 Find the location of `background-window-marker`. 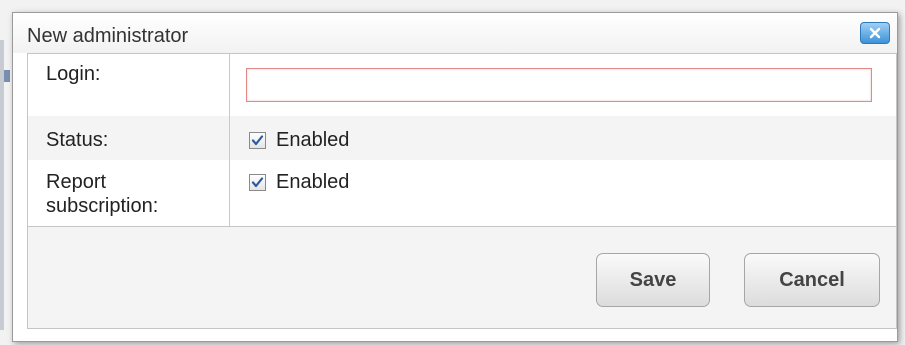

background-window-marker is located at coordinates (7, 76).